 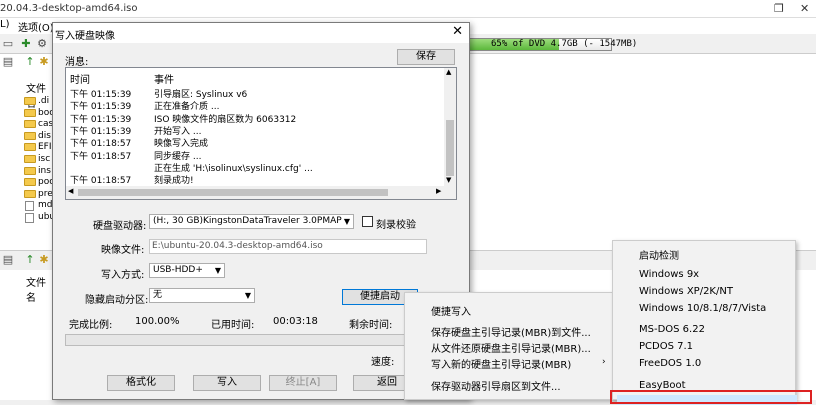 What do you see at coordinates (45, 147) in the screenshot?
I see `file-list-item: EFI` at bounding box center [45, 147].